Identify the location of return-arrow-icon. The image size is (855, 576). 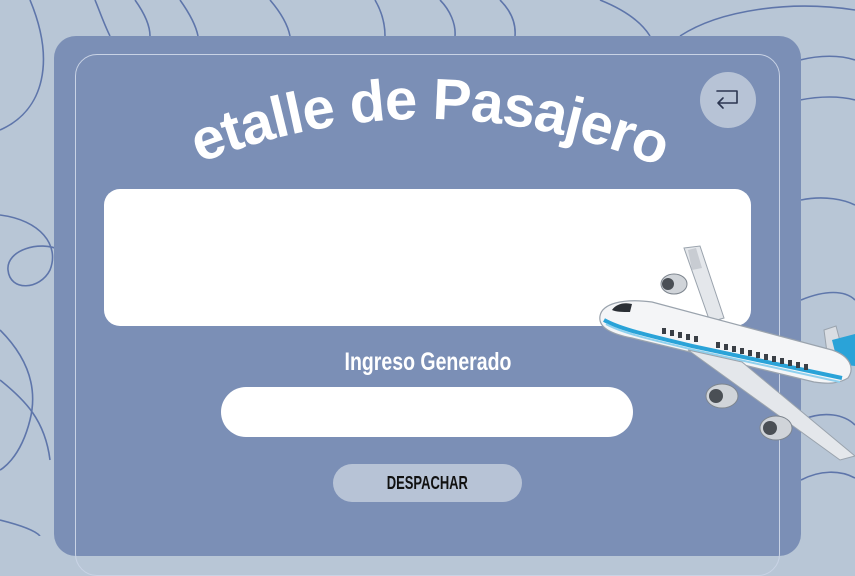
(727, 99).